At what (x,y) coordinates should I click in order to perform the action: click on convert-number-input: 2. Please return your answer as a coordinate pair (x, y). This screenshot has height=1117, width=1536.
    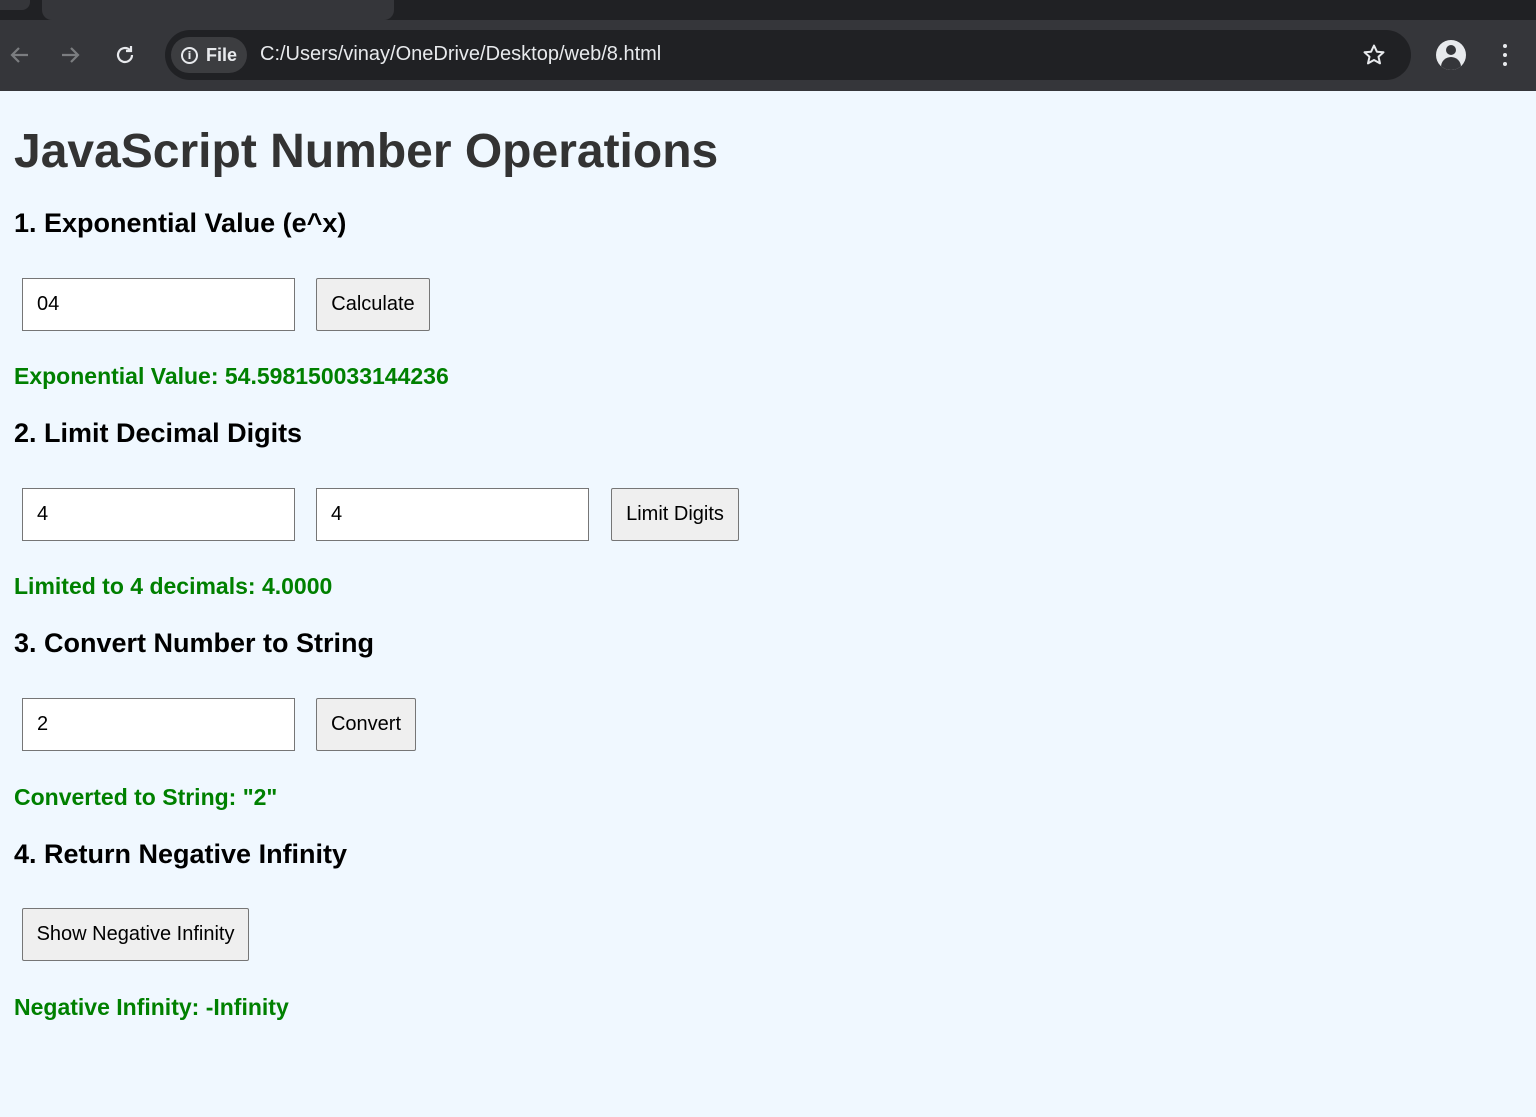
    Looking at the image, I should click on (158, 724).